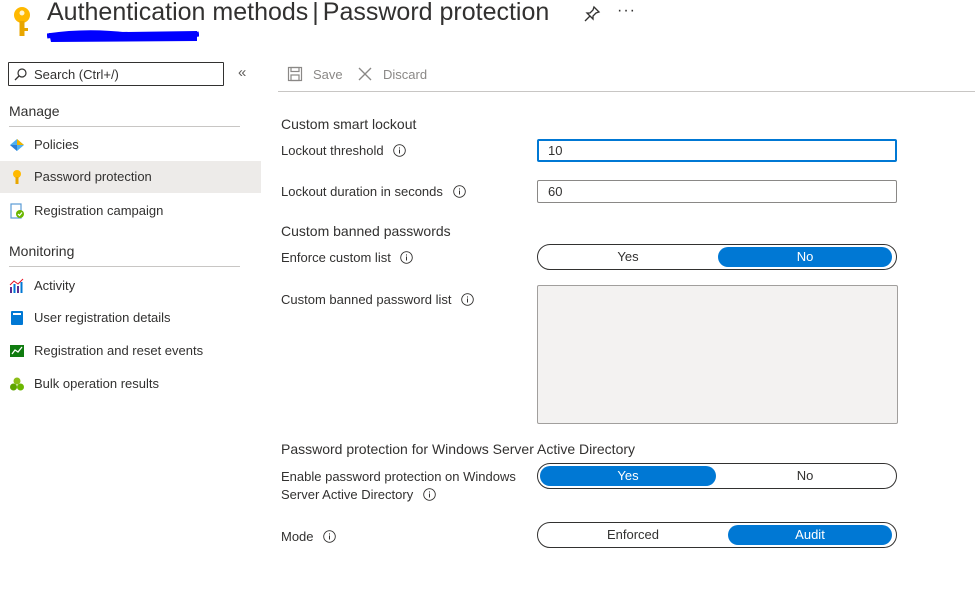 Image resolution: width=975 pixels, height=605 pixels. I want to click on pin-icon, so click(592, 14).